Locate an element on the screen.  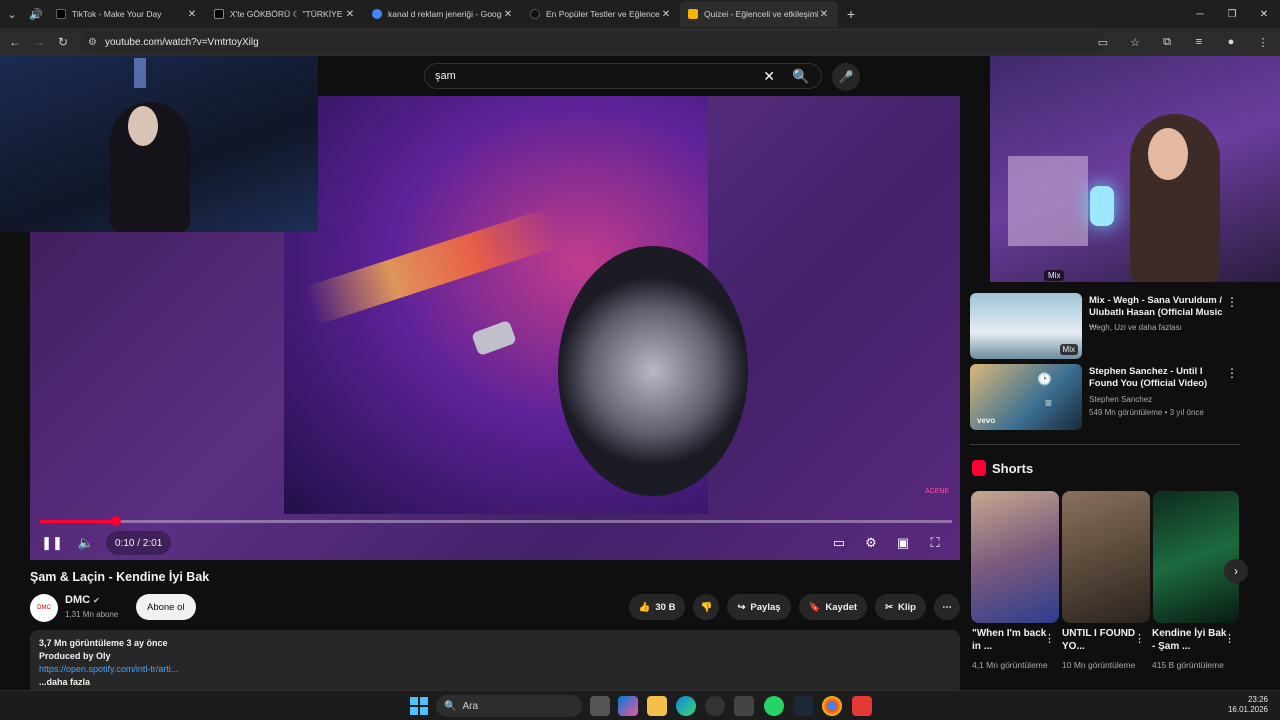
settings-gear-icon: ⚙ is located at coordinates (871, 543).